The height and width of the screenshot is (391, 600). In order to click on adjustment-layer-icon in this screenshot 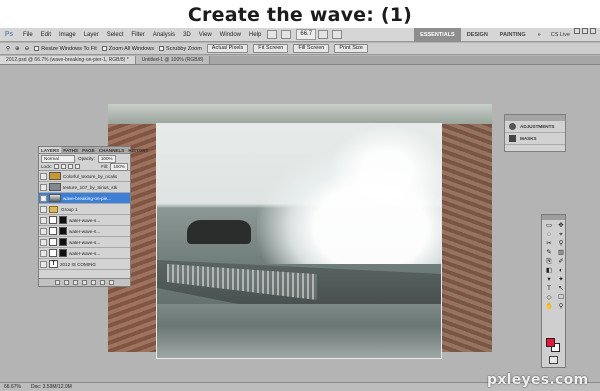, I will do `click(84, 282)`.